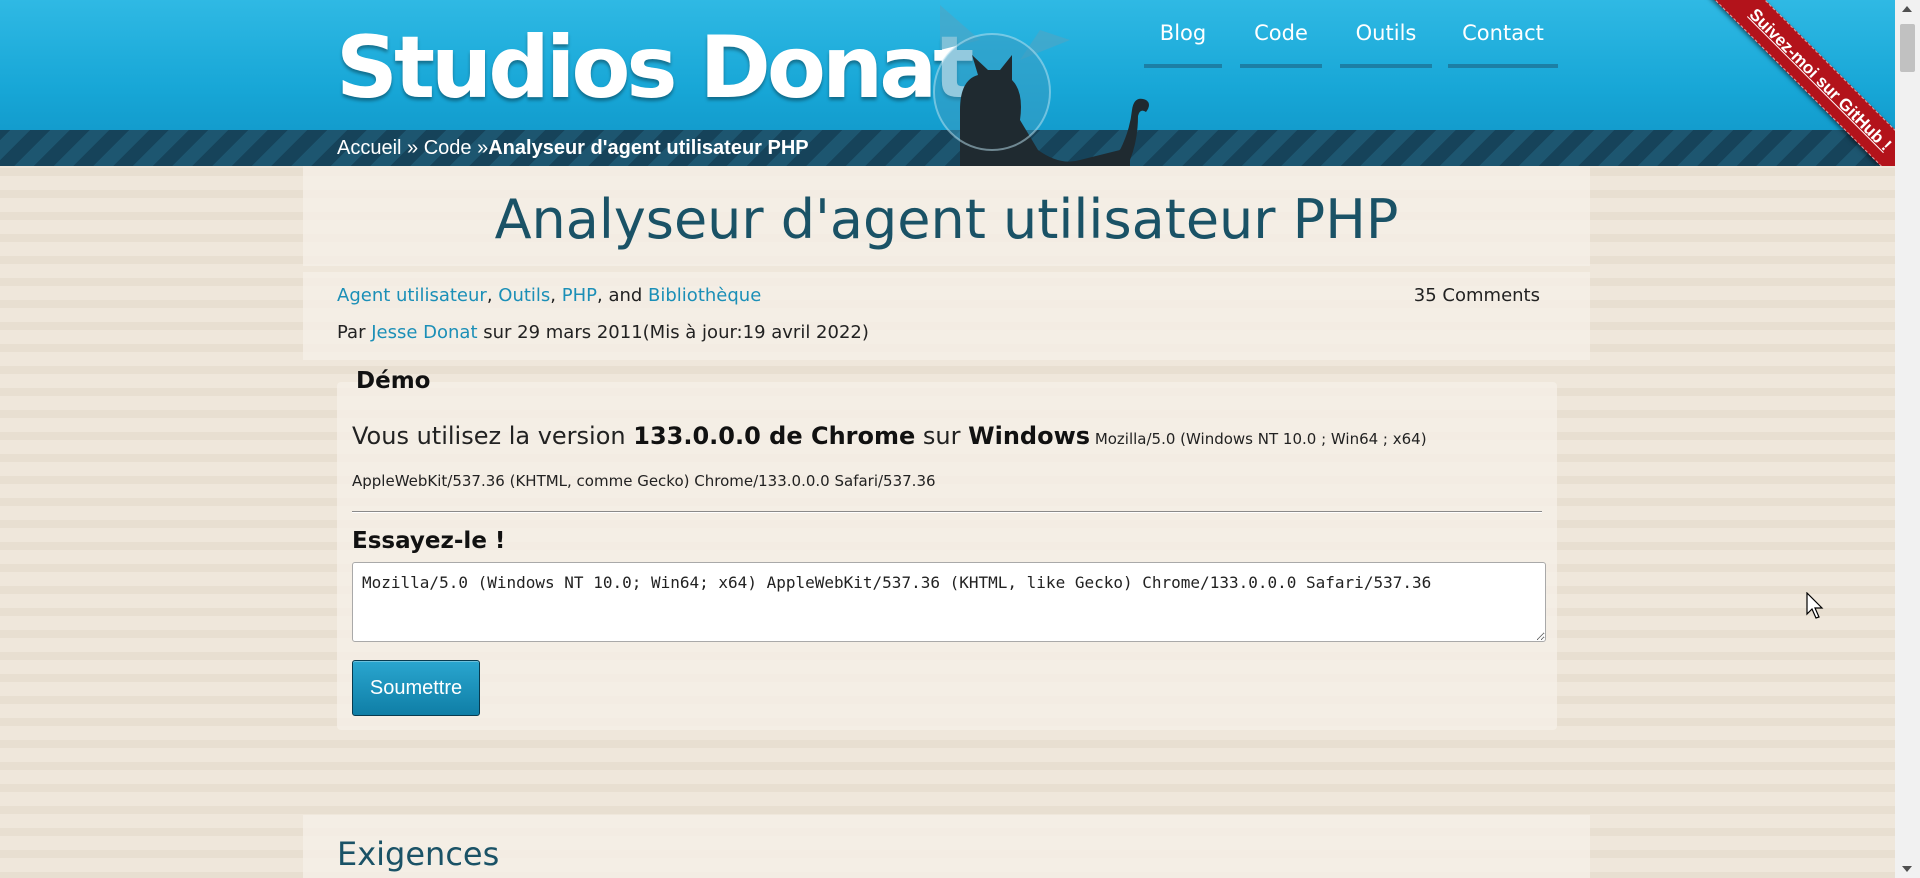  What do you see at coordinates (429, 541) in the screenshot?
I see `try-it-title: Essayez-le !` at bounding box center [429, 541].